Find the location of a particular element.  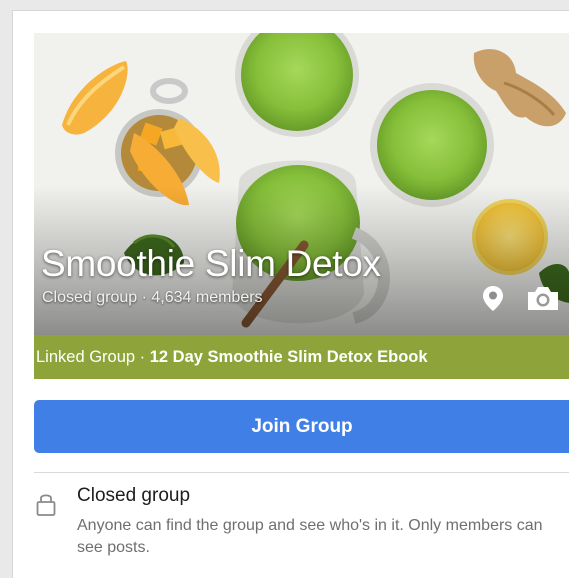

privacy-title: Closed group is located at coordinates (134, 495).